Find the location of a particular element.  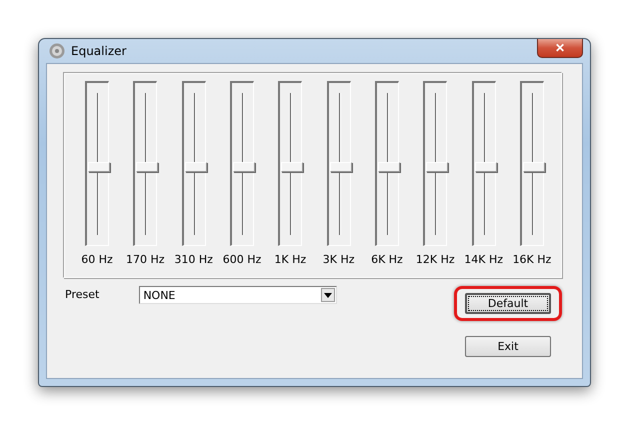

band-label: 60 Hz is located at coordinates (97, 259).